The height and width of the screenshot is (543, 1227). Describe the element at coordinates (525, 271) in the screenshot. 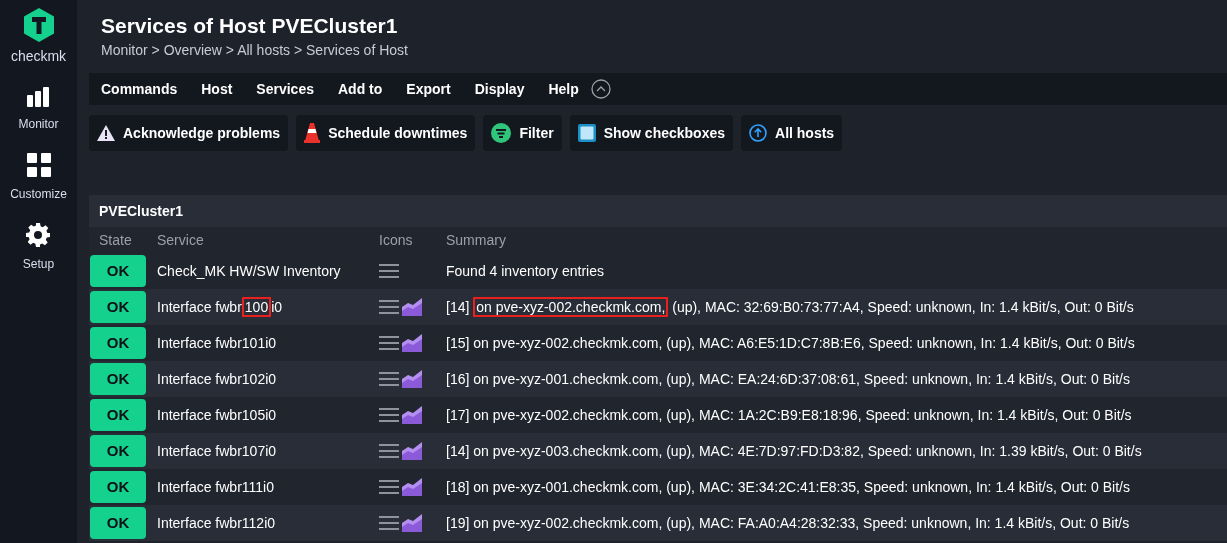

I see `summary-text: Found 4 inventory entries` at that location.